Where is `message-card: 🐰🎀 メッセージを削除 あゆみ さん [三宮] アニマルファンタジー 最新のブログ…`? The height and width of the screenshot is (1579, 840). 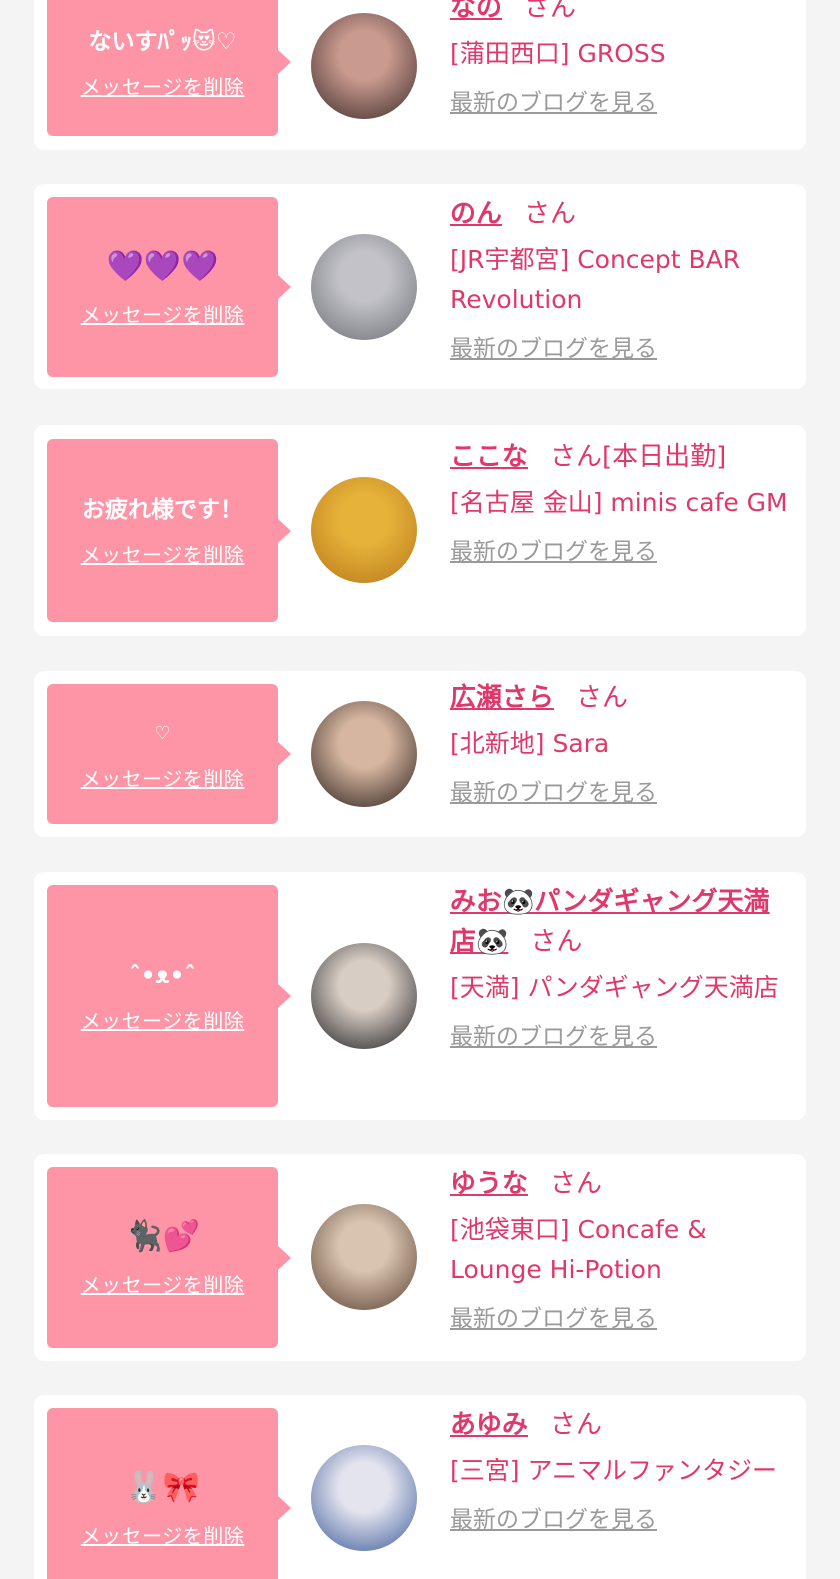 message-card: 🐰🎀 メッセージを削除 あゆみ さん [三宮] アニマルファンタジー 最新のブログ… is located at coordinates (420, 1487).